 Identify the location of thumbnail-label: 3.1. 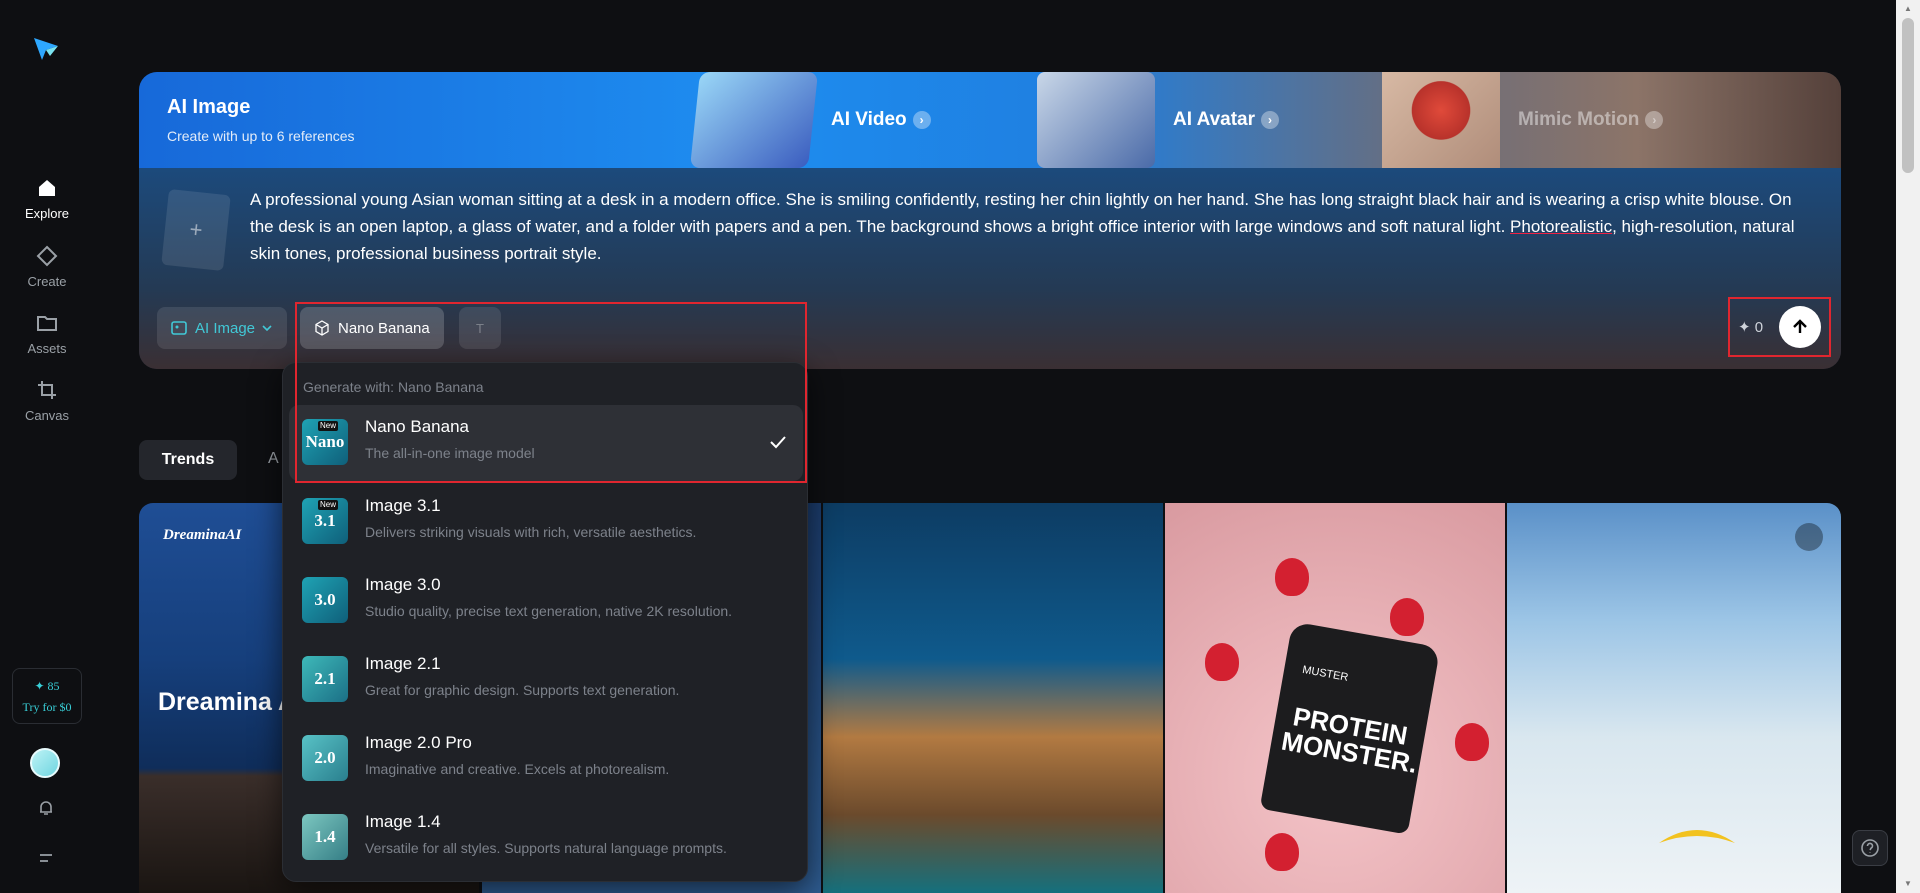
(325, 520).